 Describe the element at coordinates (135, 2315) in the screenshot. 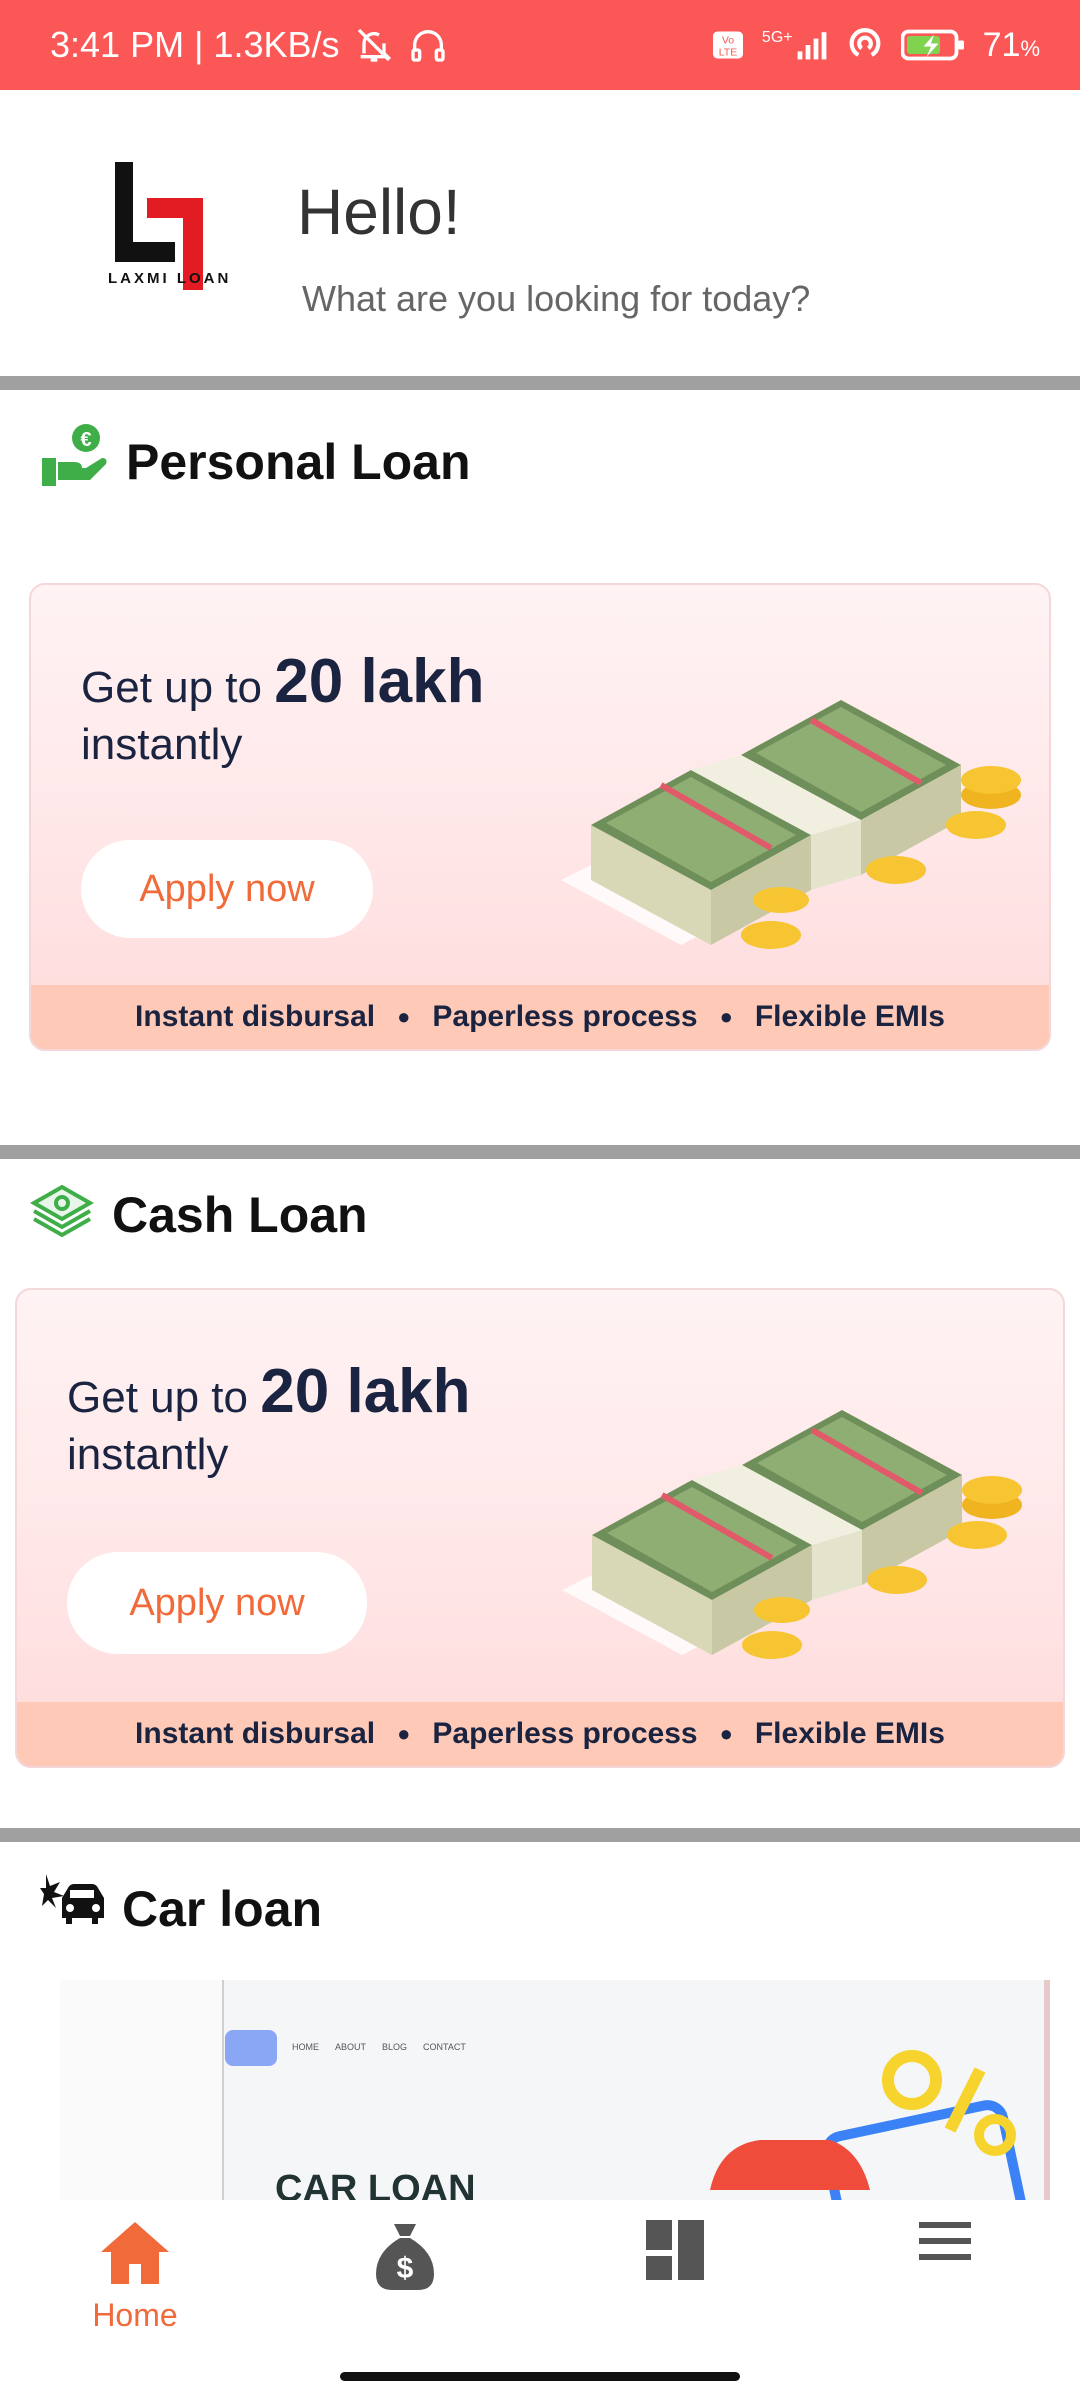

I see `nav-home-label: Home` at that location.